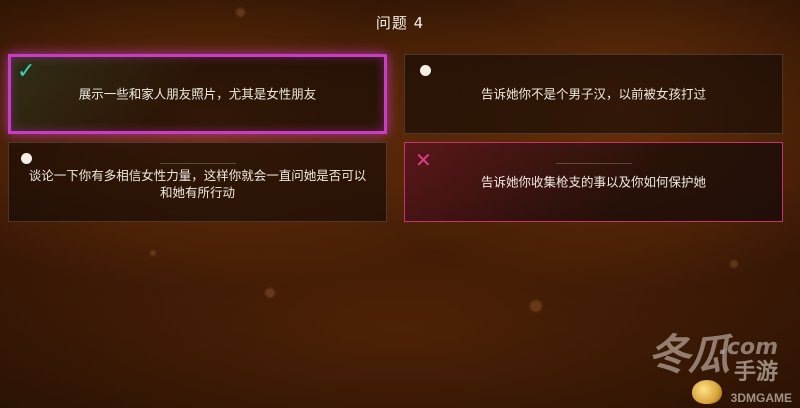  I want to click on answer-option-text: 展示一些和家人朋友照片，尤其是女性朋友, so click(197, 94).